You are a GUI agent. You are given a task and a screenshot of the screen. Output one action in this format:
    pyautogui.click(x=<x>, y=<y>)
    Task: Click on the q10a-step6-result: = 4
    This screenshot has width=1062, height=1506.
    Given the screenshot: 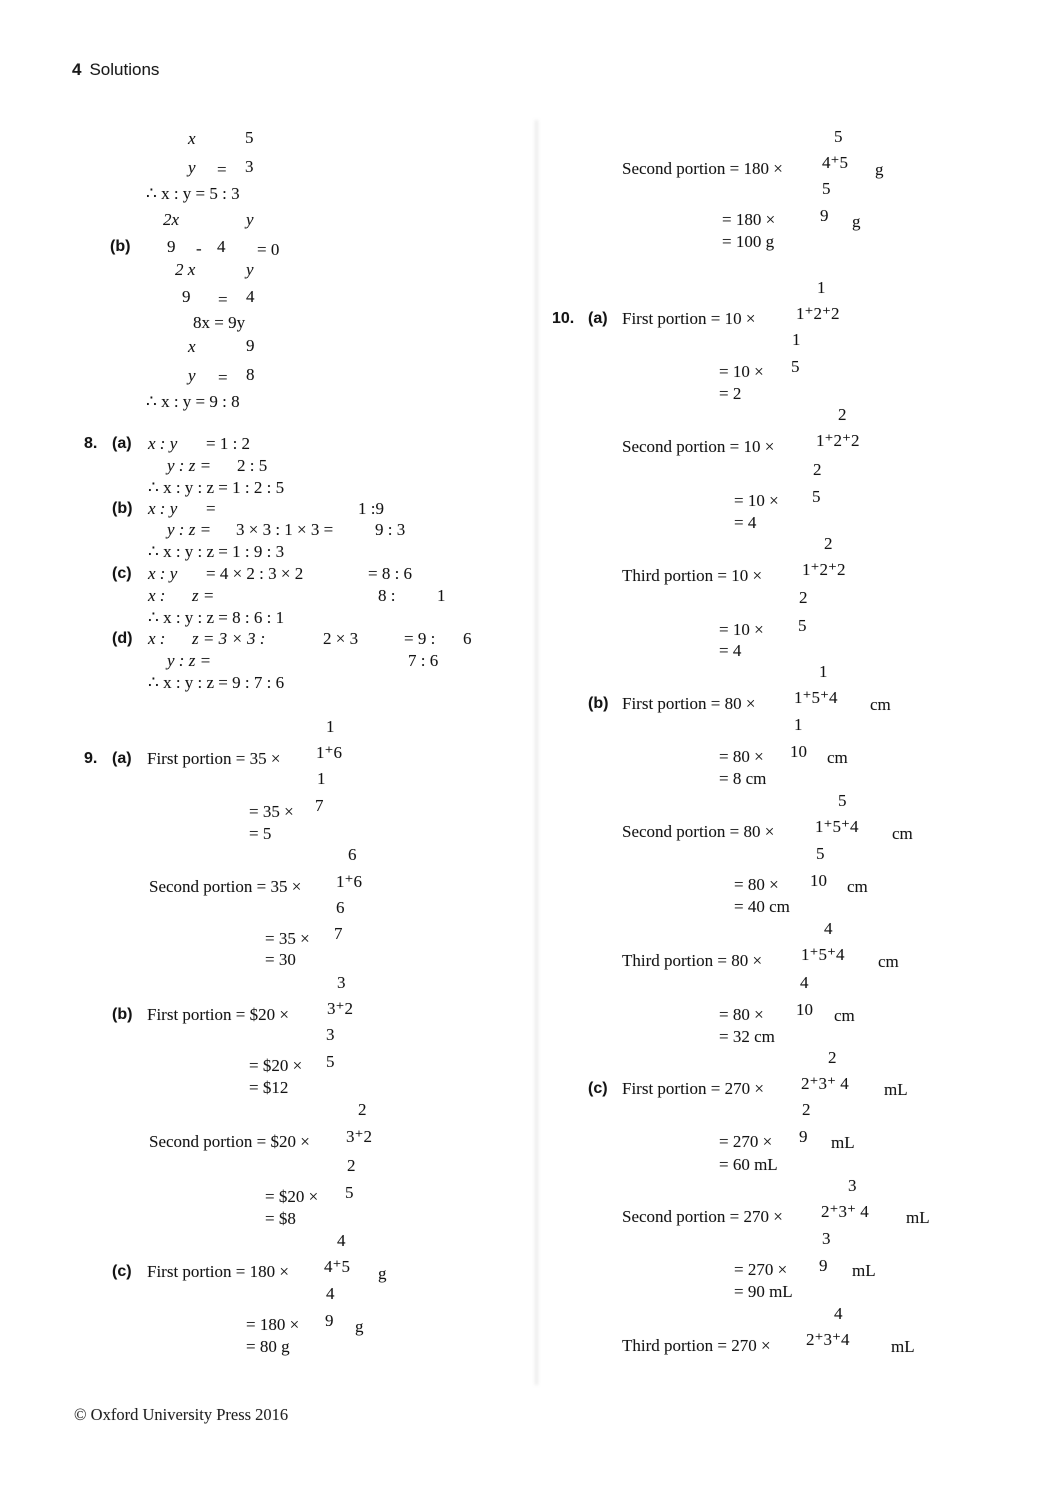 What is the action you would take?
    pyautogui.click(x=745, y=522)
    